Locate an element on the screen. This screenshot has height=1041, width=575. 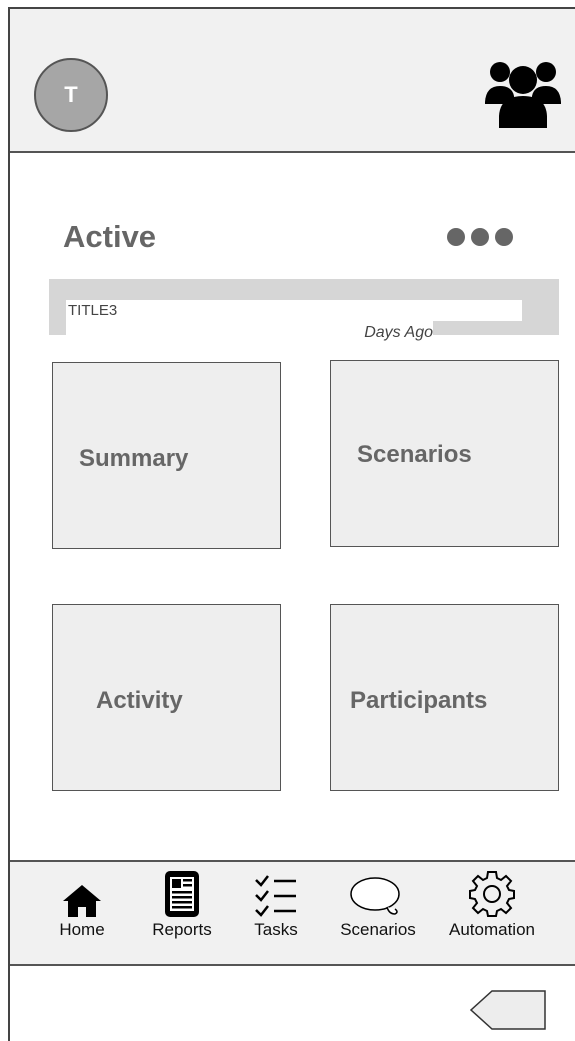
tab-automation: Automation is located at coordinates (492, 903).